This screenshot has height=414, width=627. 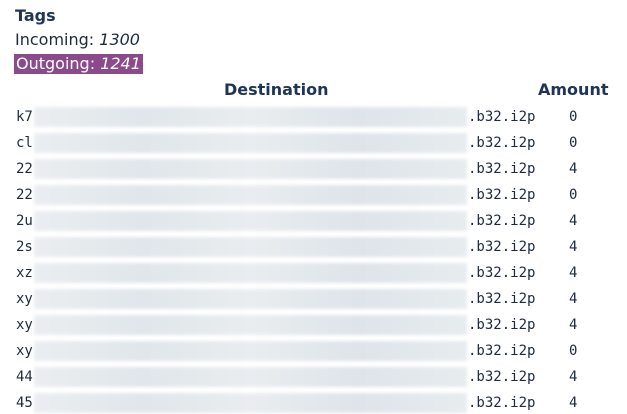 I want to click on table-row: 22 .b32.i2p 4, so click(x=313, y=169).